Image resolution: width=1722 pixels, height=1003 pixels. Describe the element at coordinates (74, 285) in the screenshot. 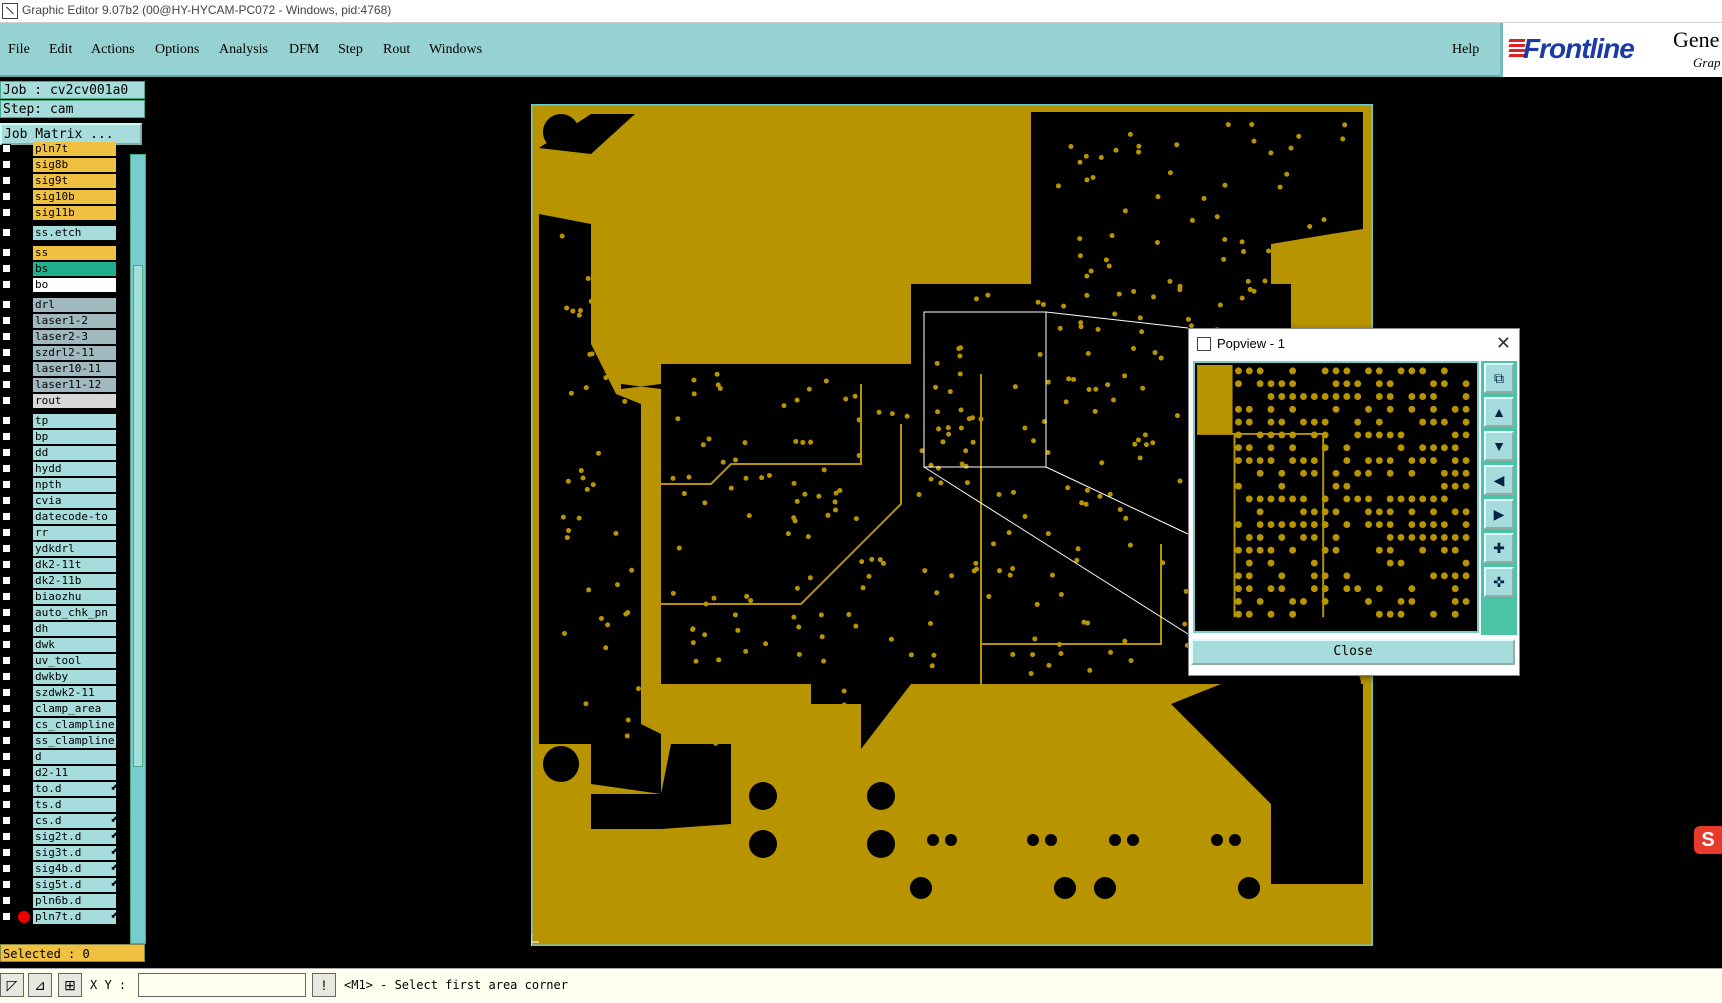

I see `layer-name: bo` at that location.